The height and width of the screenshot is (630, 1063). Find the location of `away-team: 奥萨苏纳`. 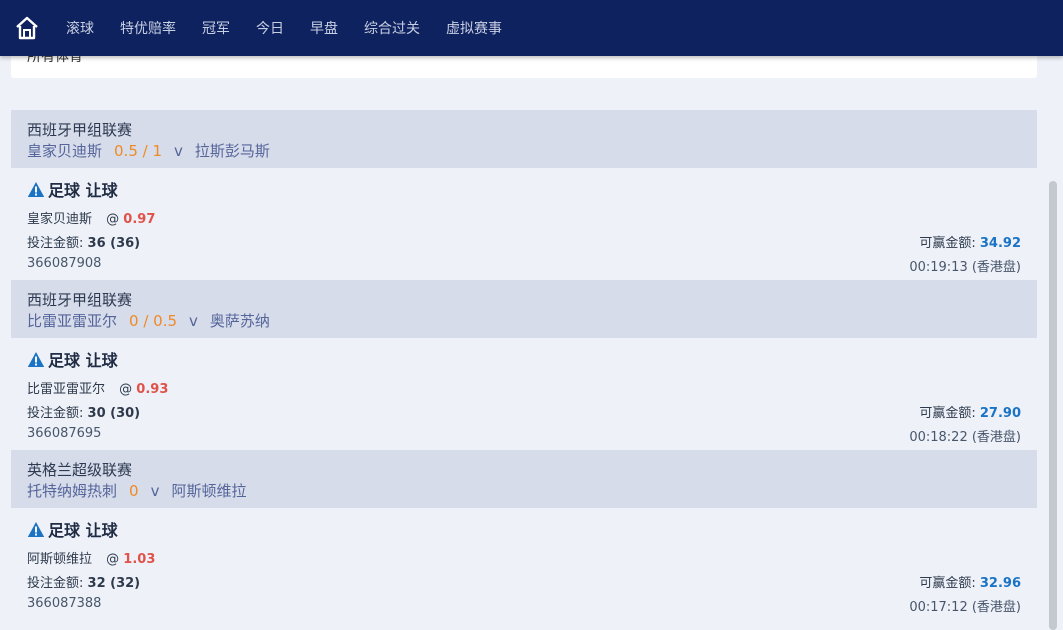

away-team: 奥萨苏纳 is located at coordinates (239, 321).